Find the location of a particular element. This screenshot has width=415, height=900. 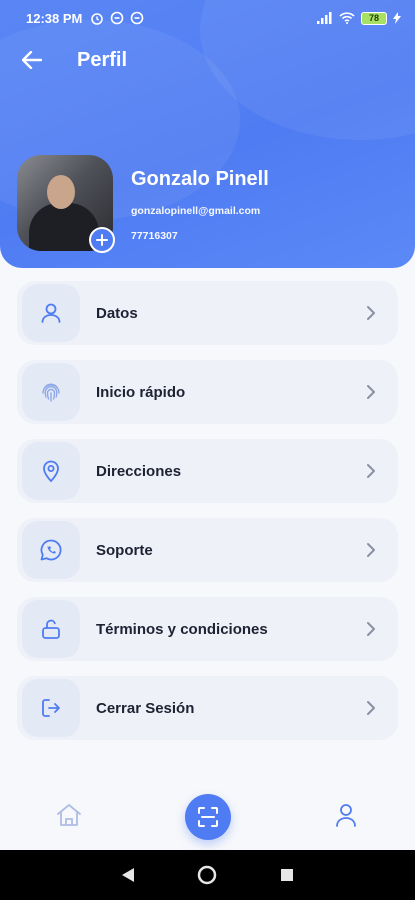

square-recents-icon is located at coordinates (286, 875).